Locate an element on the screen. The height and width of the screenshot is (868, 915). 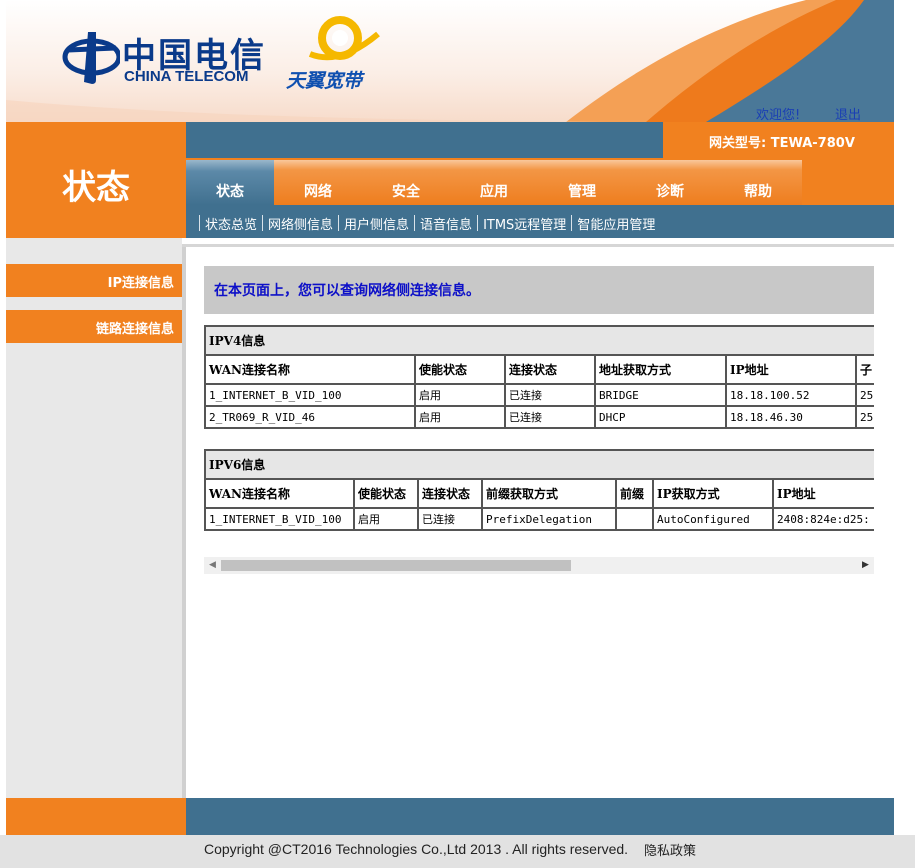
china-telecom-logo-icon is located at coordinates (91, 58).